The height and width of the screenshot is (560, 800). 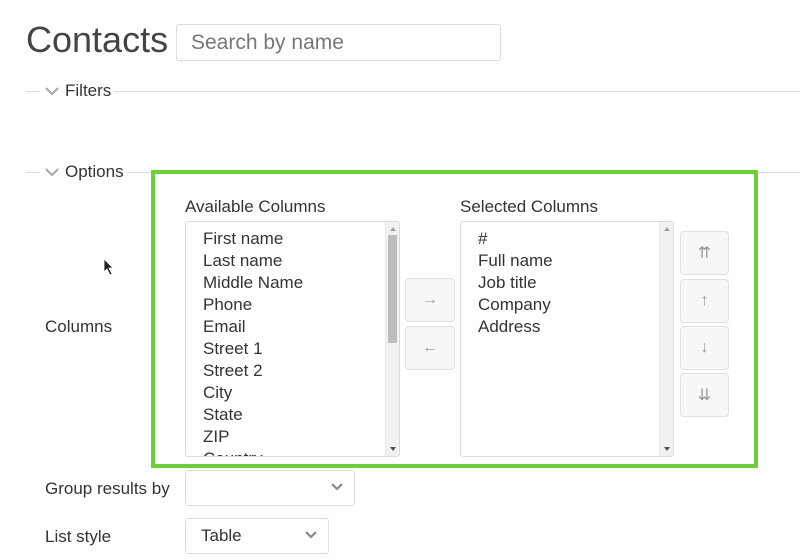 I want to click on move-bottom-button: ⇊, so click(x=704, y=395).